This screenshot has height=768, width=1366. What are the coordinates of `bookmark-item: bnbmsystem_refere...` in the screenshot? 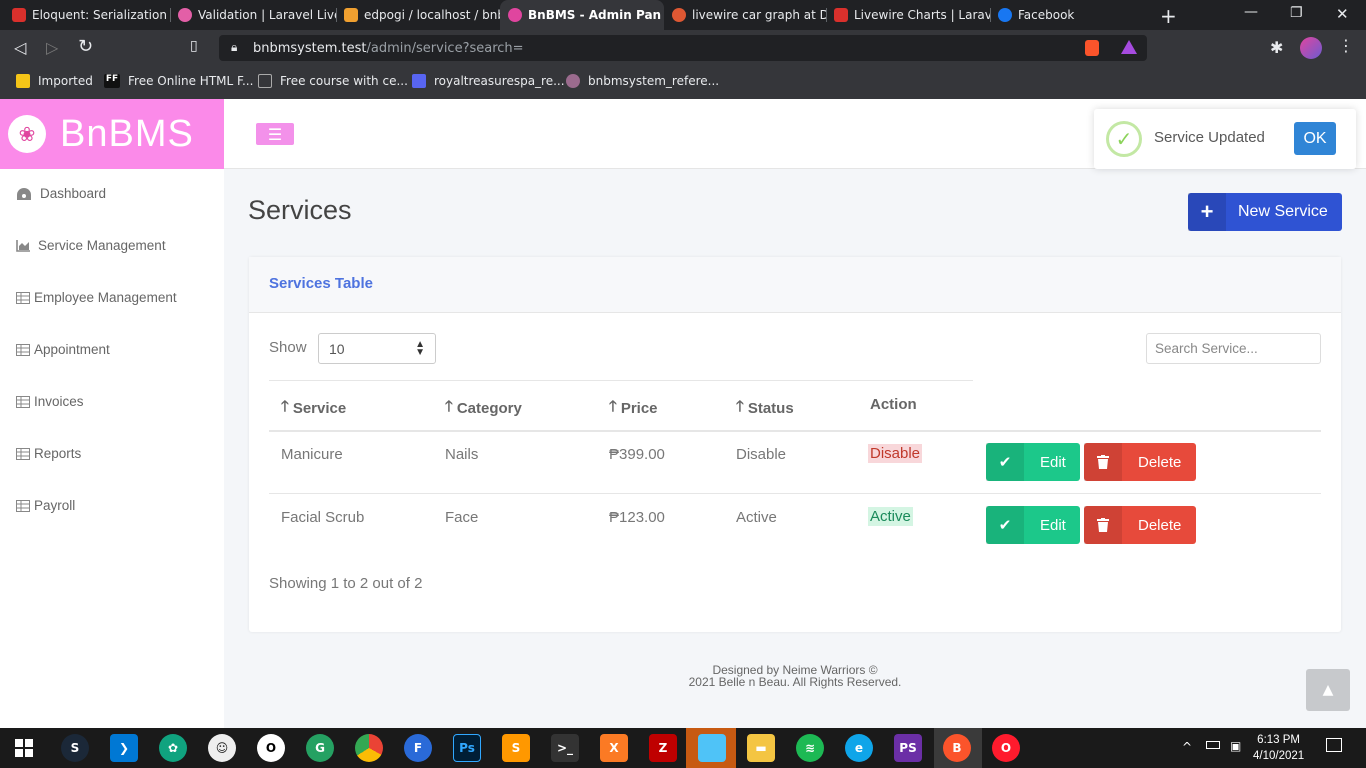 It's located at (642, 81).